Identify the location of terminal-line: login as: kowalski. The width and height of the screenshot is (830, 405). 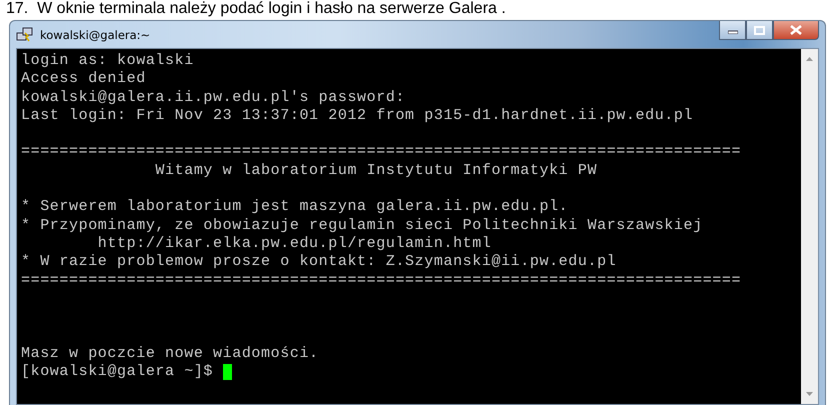
(108, 61).